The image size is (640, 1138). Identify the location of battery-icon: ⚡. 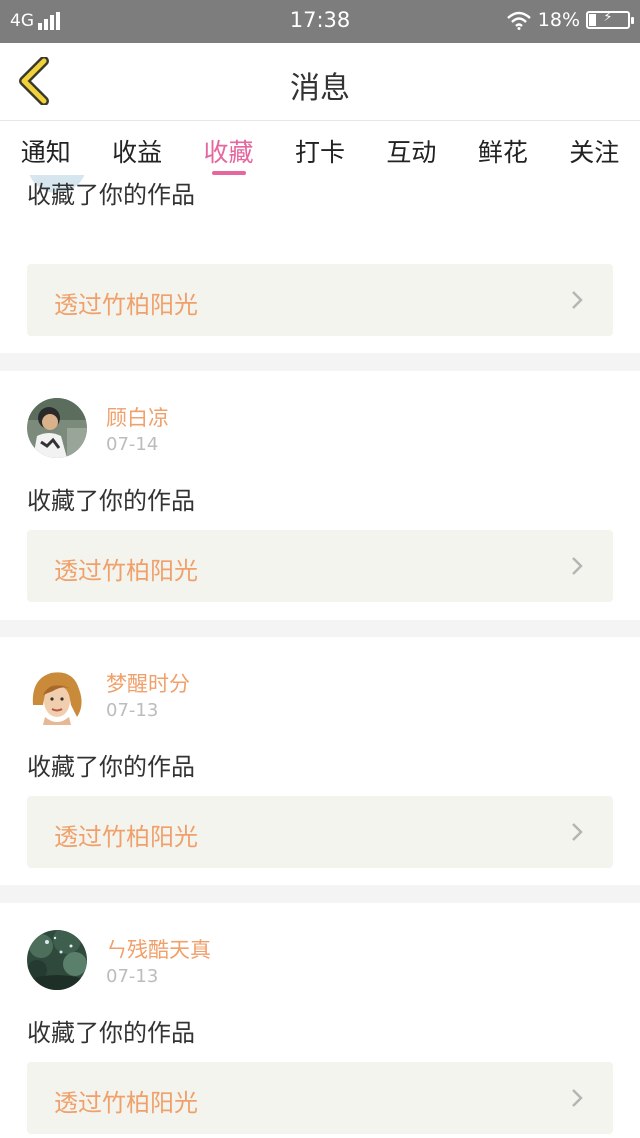
(610, 19).